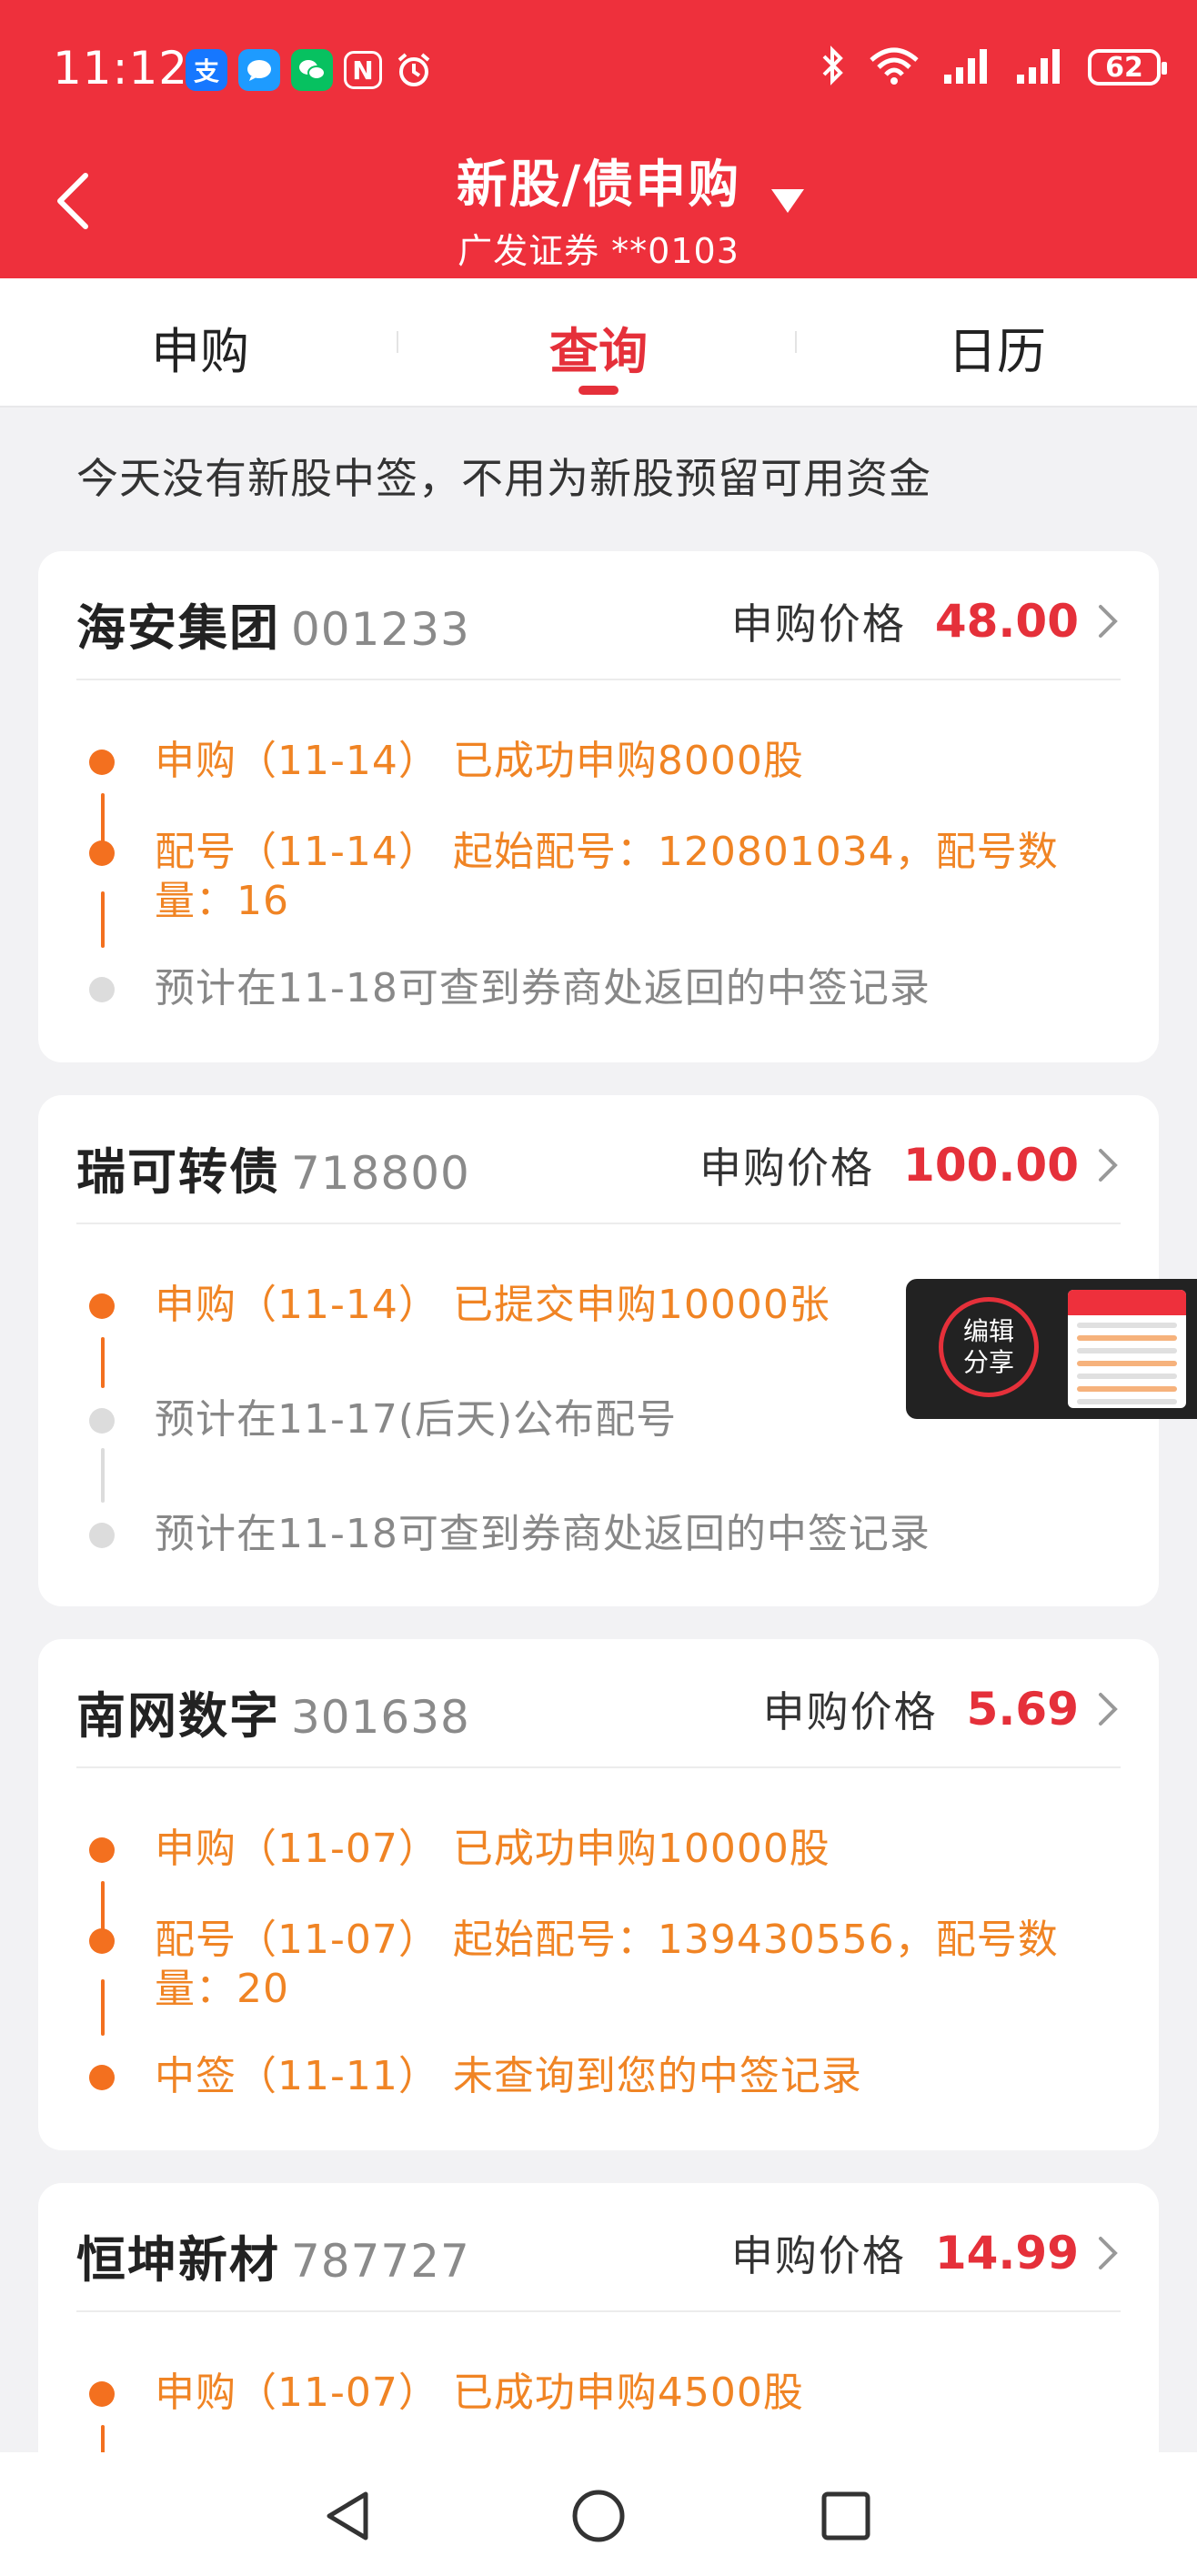 The height and width of the screenshot is (2576, 1197). Describe the element at coordinates (508, 2076) in the screenshot. I see `timeline-text: 中签（11-11） 未查询到您的中签记录` at that location.